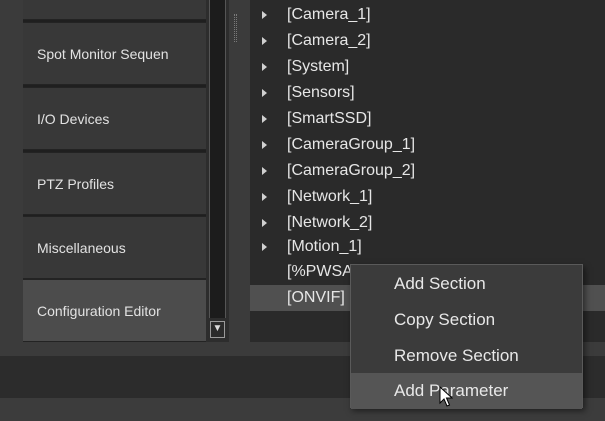 Image resolution: width=605 pixels, height=421 pixels. I want to click on sidebar-item-ptz-profiles: PTZ Profiles, so click(114, 183).